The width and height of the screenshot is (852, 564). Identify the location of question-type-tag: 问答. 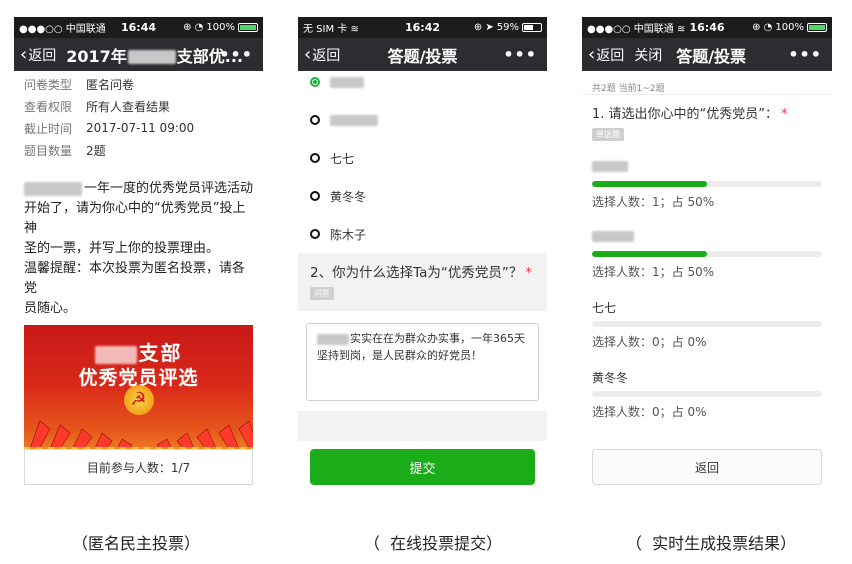
(322, 293).